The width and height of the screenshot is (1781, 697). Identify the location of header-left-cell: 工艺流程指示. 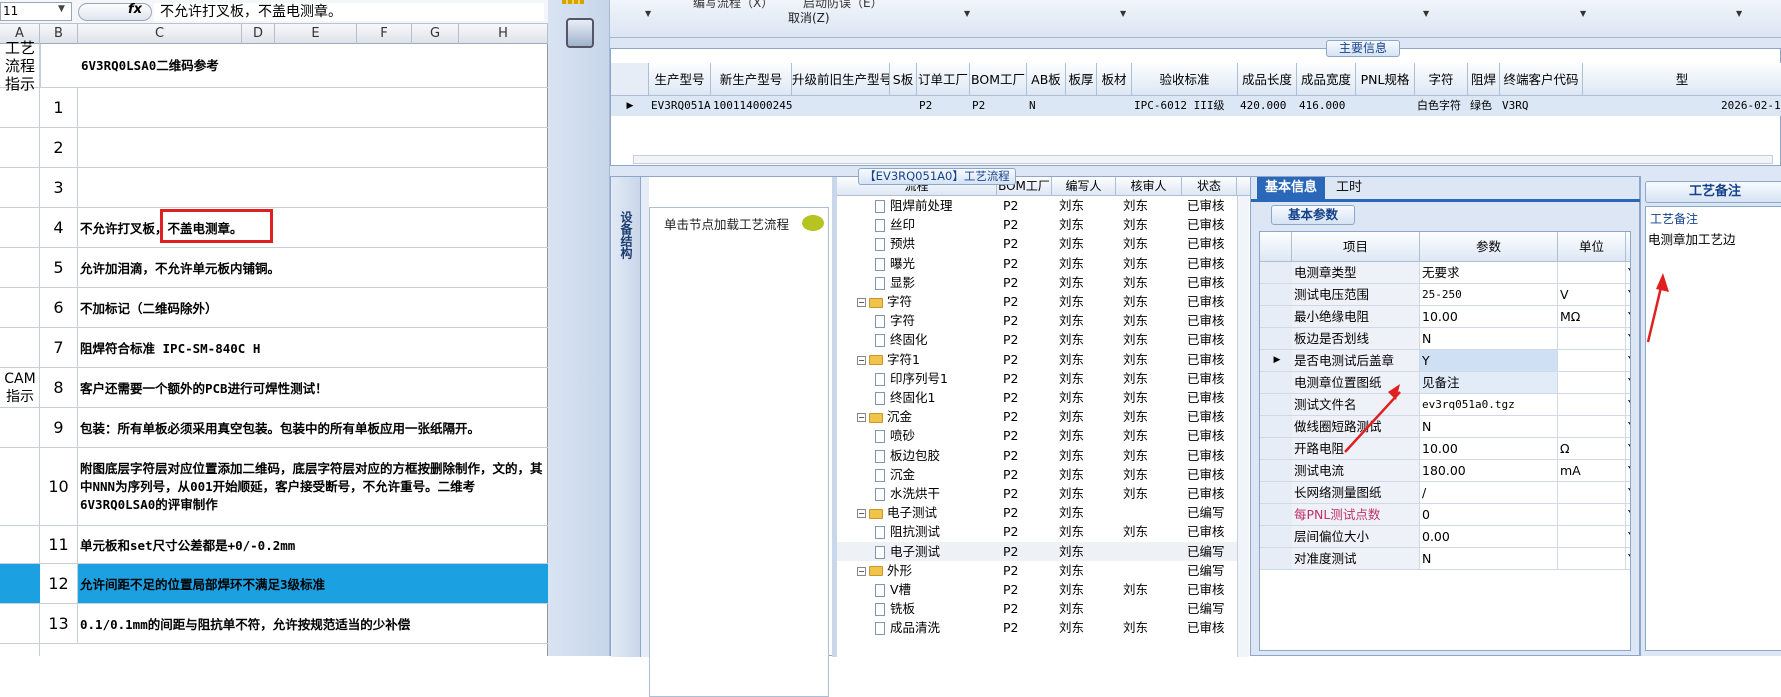
(20, 66).